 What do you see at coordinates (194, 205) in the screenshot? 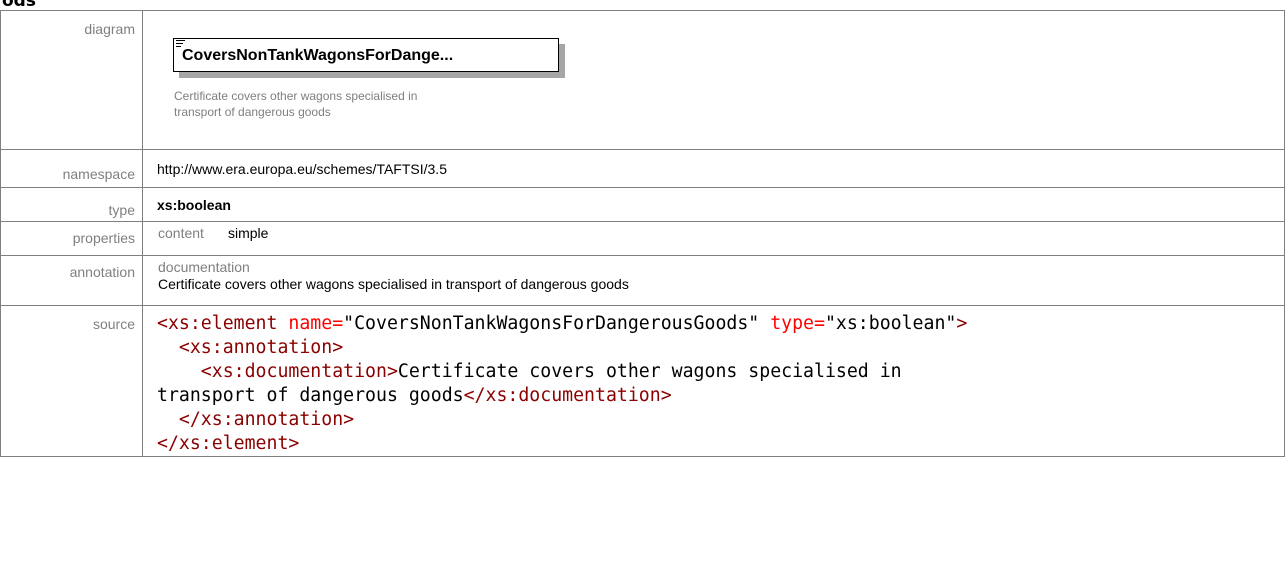
I see `type-value: xs:boolean` at bounding box center [194, 205].